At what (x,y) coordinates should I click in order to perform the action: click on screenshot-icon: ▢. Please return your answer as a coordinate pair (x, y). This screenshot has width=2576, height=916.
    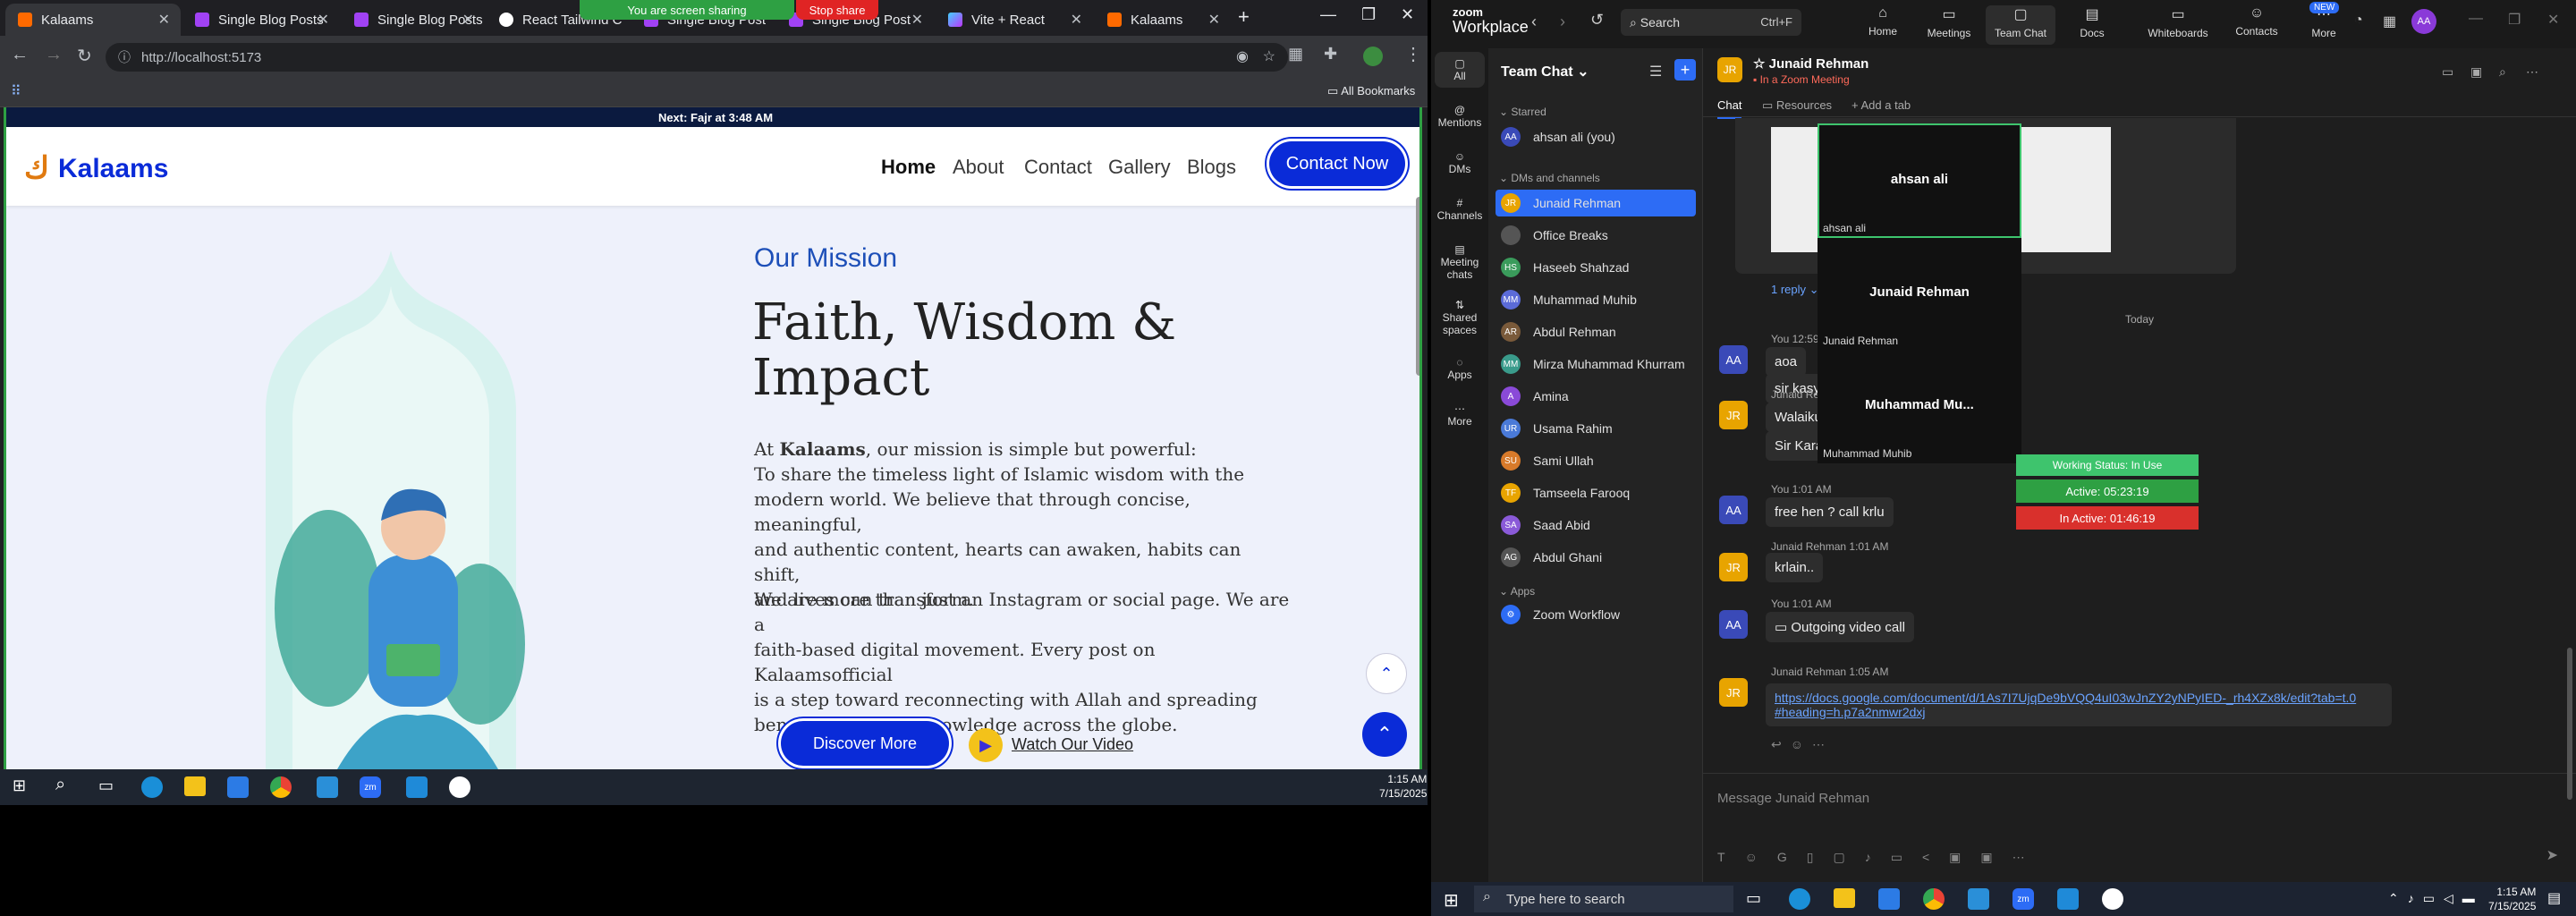
    Looking at the image, I should click on (1848, 857).